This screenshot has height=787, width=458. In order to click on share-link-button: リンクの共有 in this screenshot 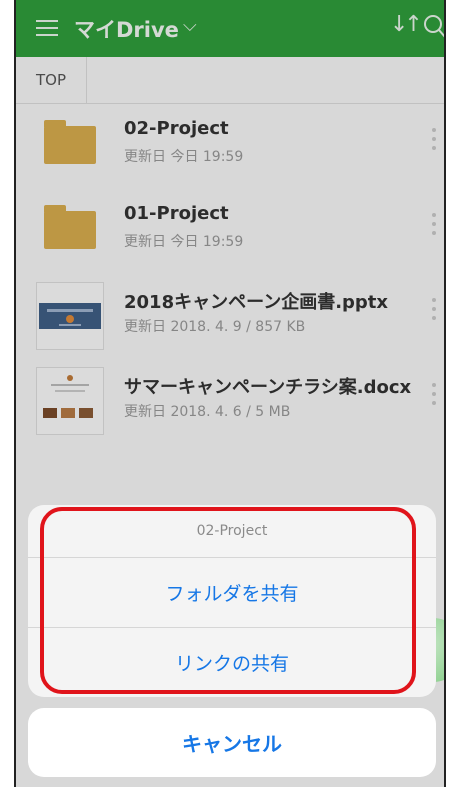, I will do `click(232, 662)`.